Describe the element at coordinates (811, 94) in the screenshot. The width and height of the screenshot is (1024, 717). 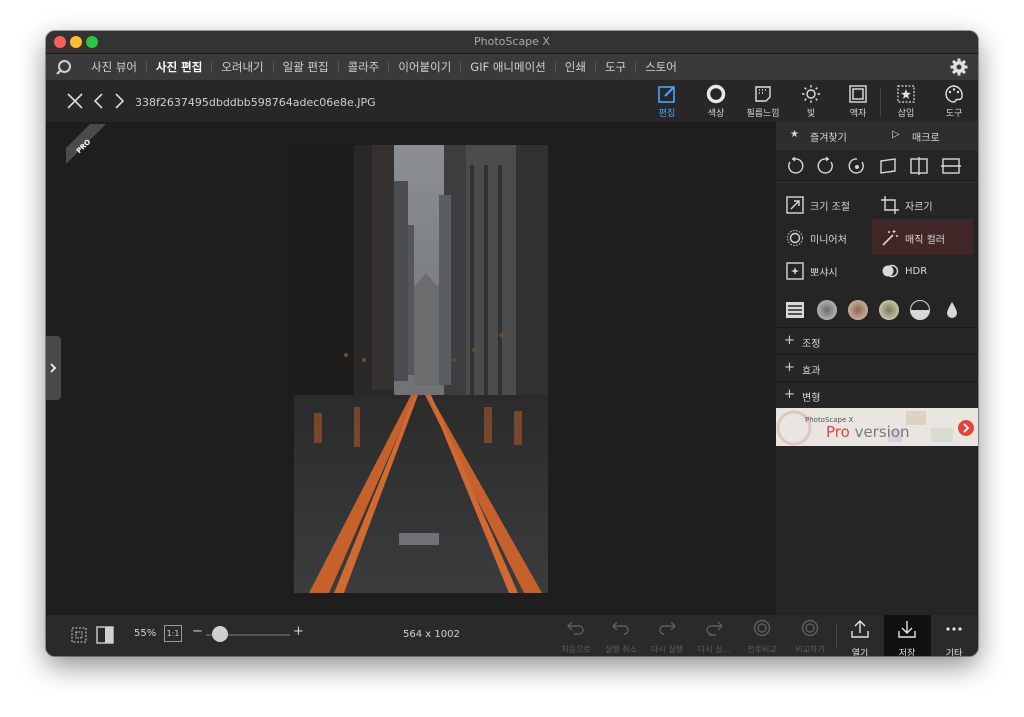
I see `sun-icon` at that location.